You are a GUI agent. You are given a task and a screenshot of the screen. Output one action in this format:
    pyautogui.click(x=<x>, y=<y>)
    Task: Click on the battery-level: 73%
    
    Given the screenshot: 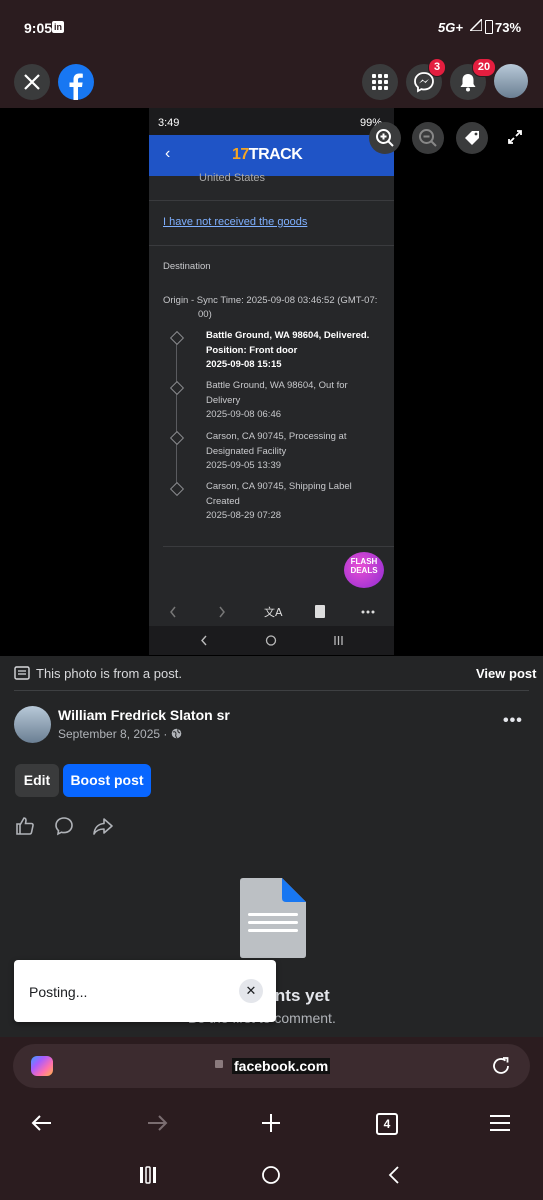 What is the action you would take?
    pyautogui.click(x=508, y=27)
    